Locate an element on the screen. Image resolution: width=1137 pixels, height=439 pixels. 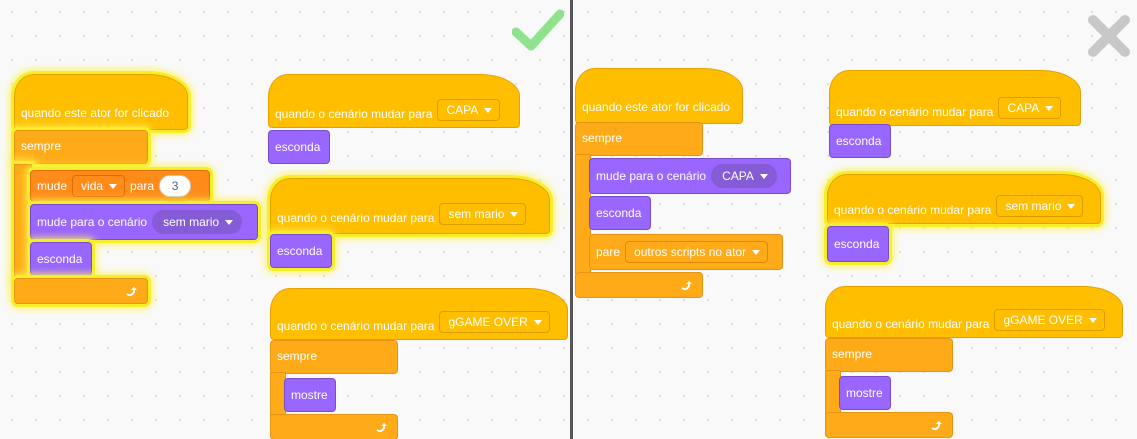
stop-option-dropdown: outros scripts no ator is located at coordinates (697, 252).